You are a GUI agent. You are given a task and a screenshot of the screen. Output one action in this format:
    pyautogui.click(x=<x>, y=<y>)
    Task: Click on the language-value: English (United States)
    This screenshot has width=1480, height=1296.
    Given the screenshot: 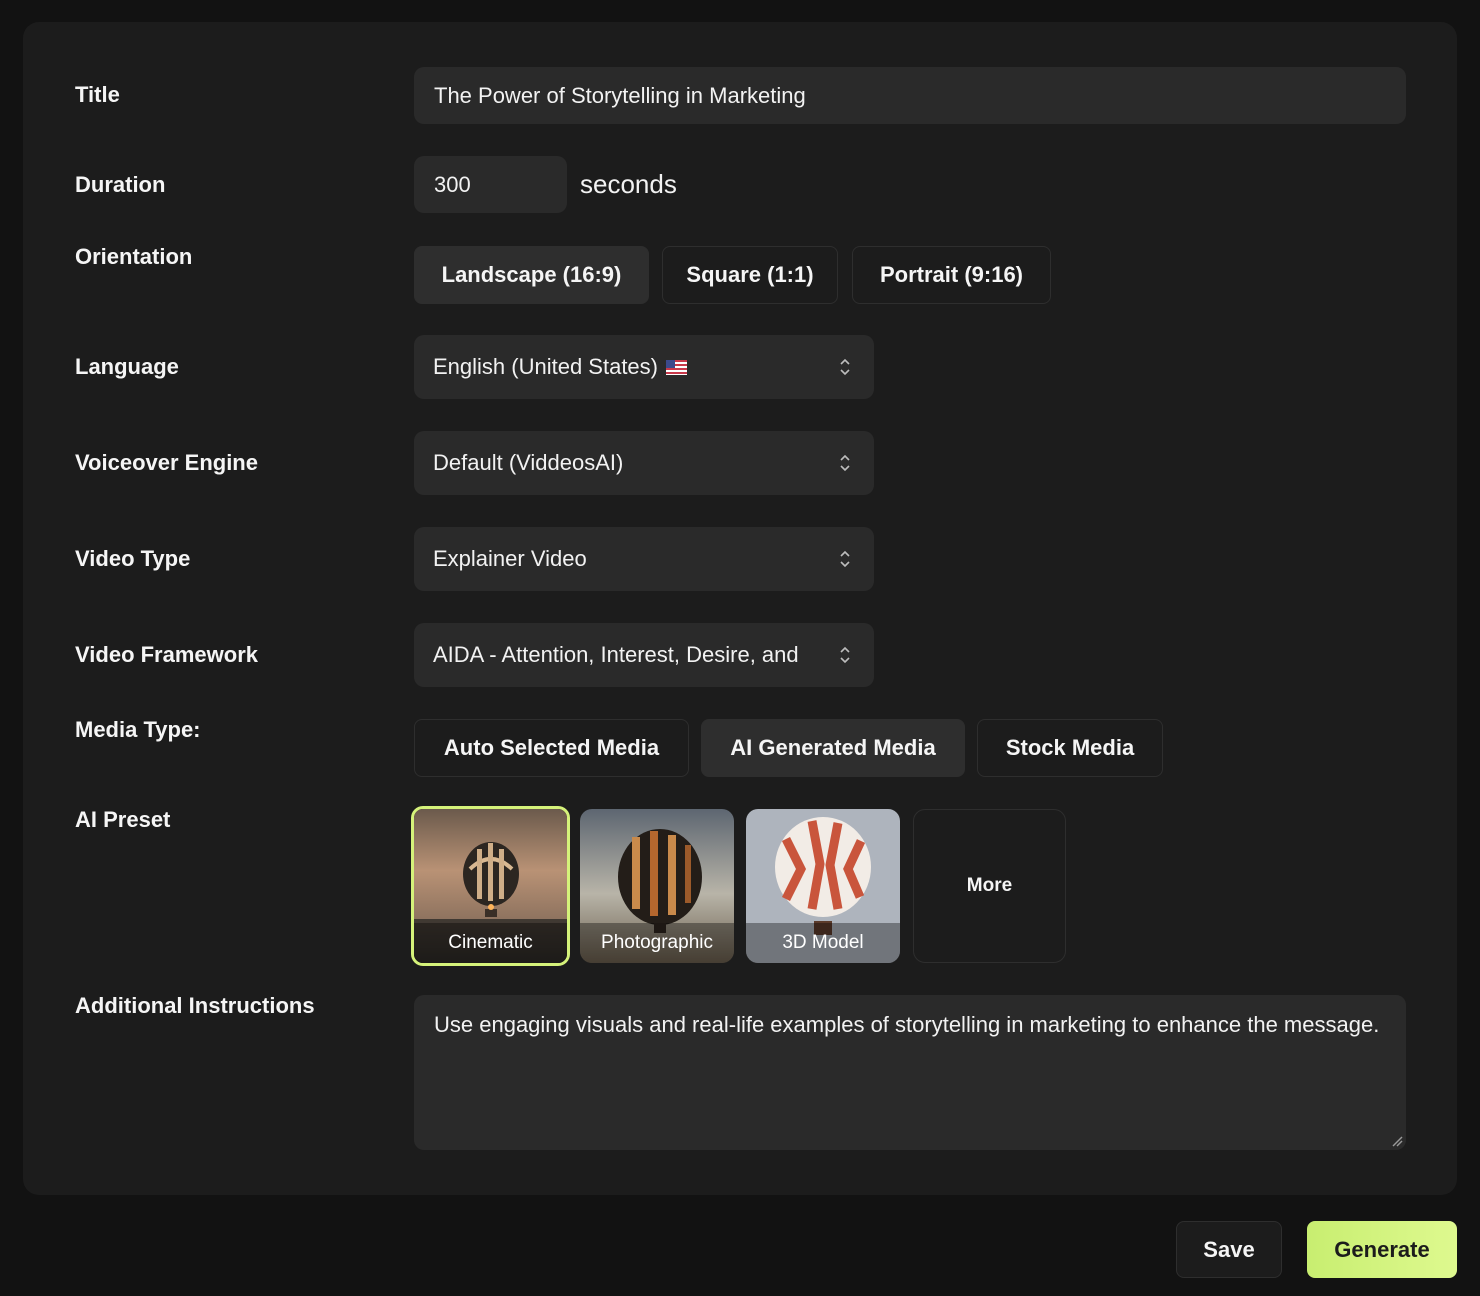 What is the action you would take?
    pyautogui.click(x=545, y=366)
    